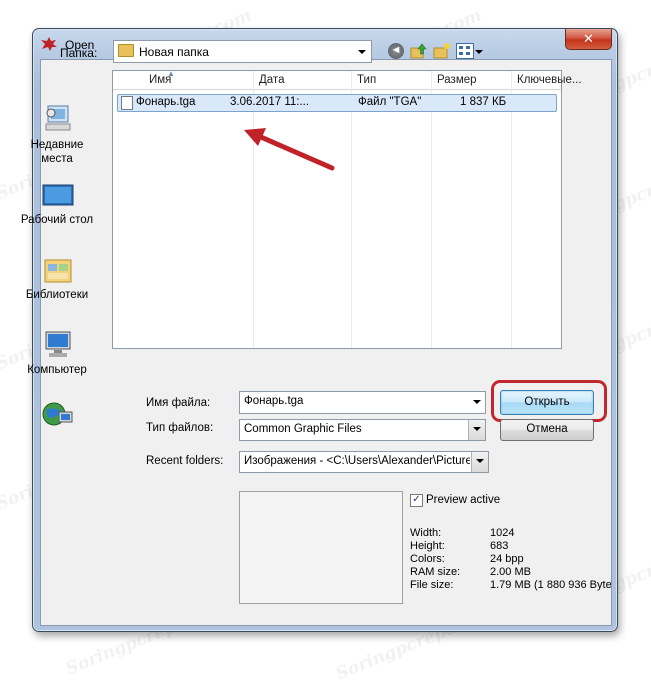 The image size is (651, 684). Describe the element at coordinates (547, 402) in the screenshot. I see `open-button: Открыть` at that location.